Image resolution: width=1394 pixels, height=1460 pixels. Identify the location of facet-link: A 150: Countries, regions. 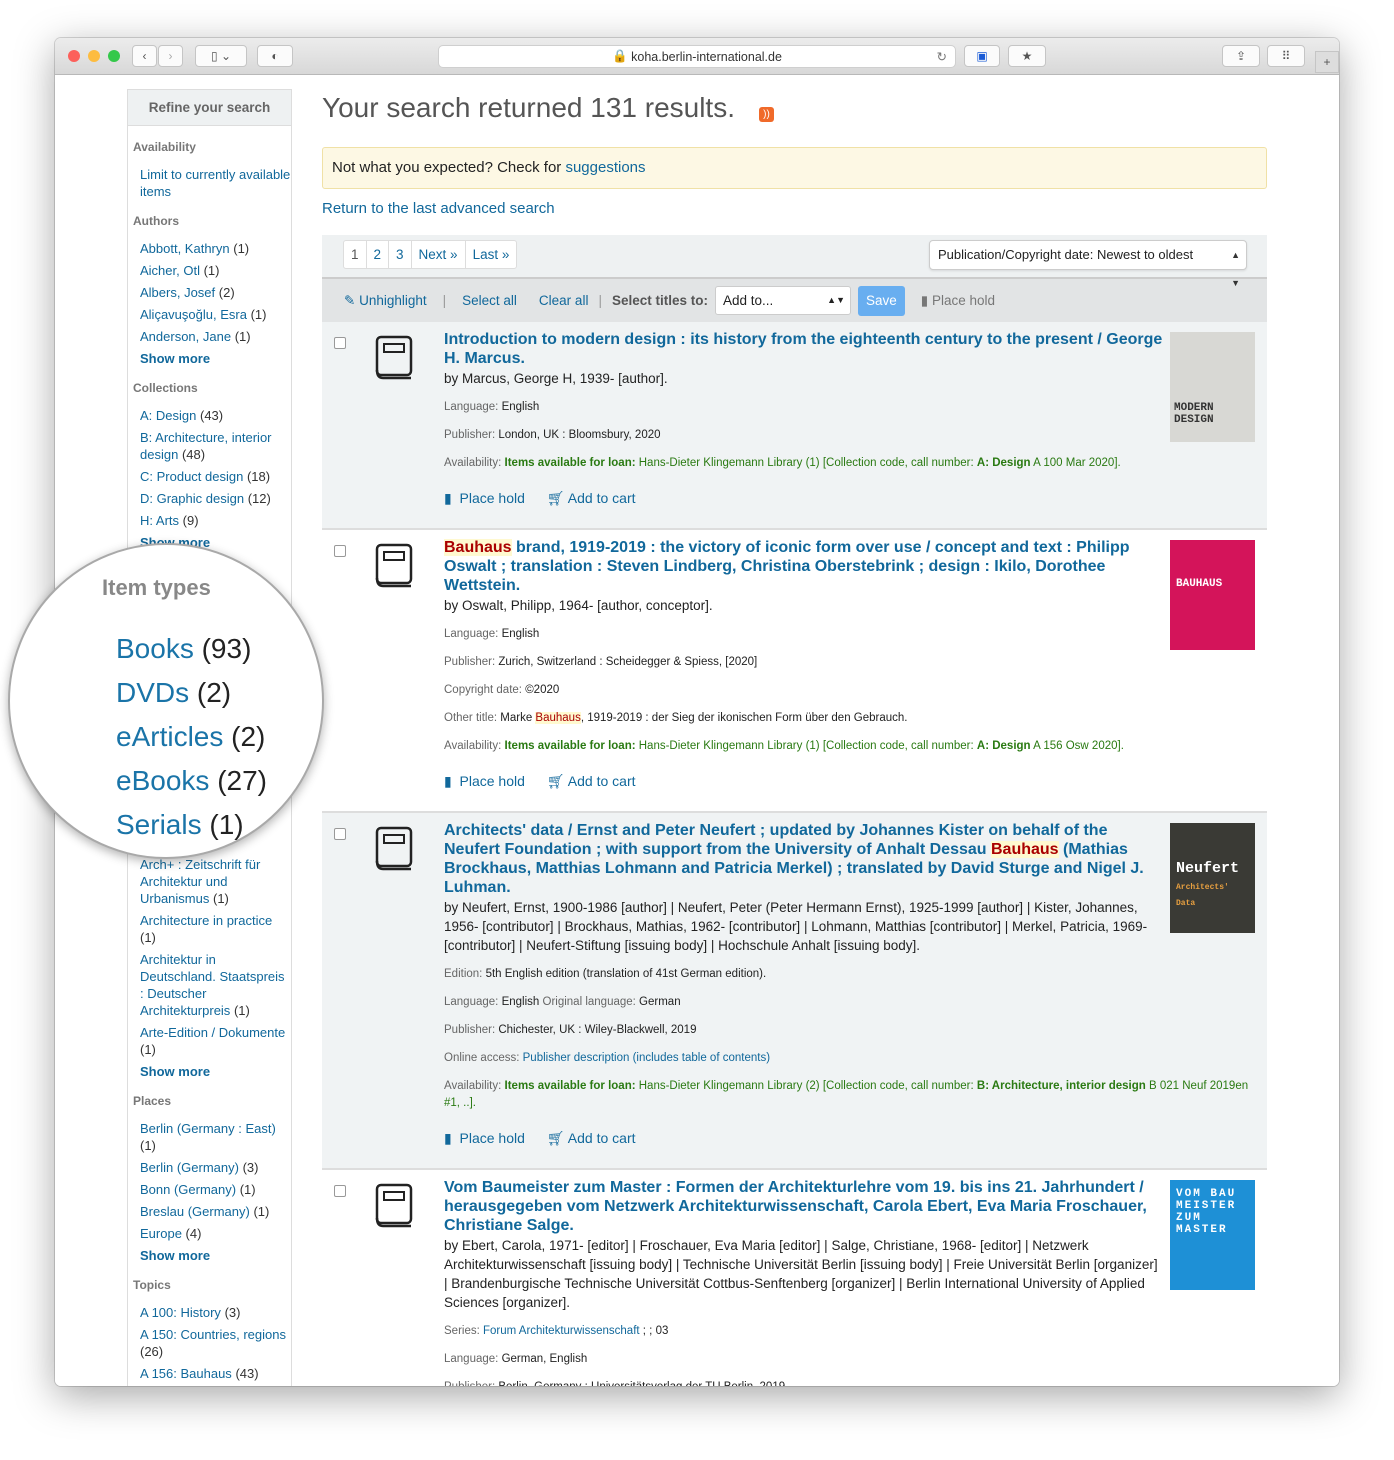
(213, 1334).